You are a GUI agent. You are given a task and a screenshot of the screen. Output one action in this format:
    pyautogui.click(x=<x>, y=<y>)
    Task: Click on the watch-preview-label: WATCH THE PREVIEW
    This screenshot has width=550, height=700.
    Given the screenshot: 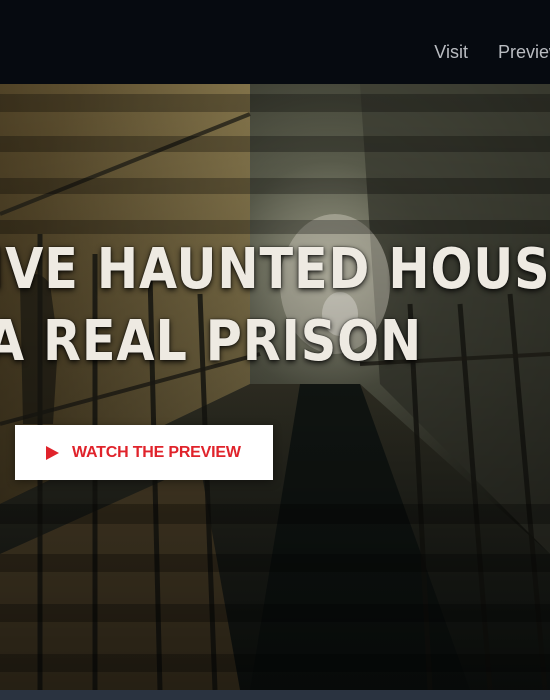 What is the action you would take?
    pyautogui.click(x=156, y=452)
    